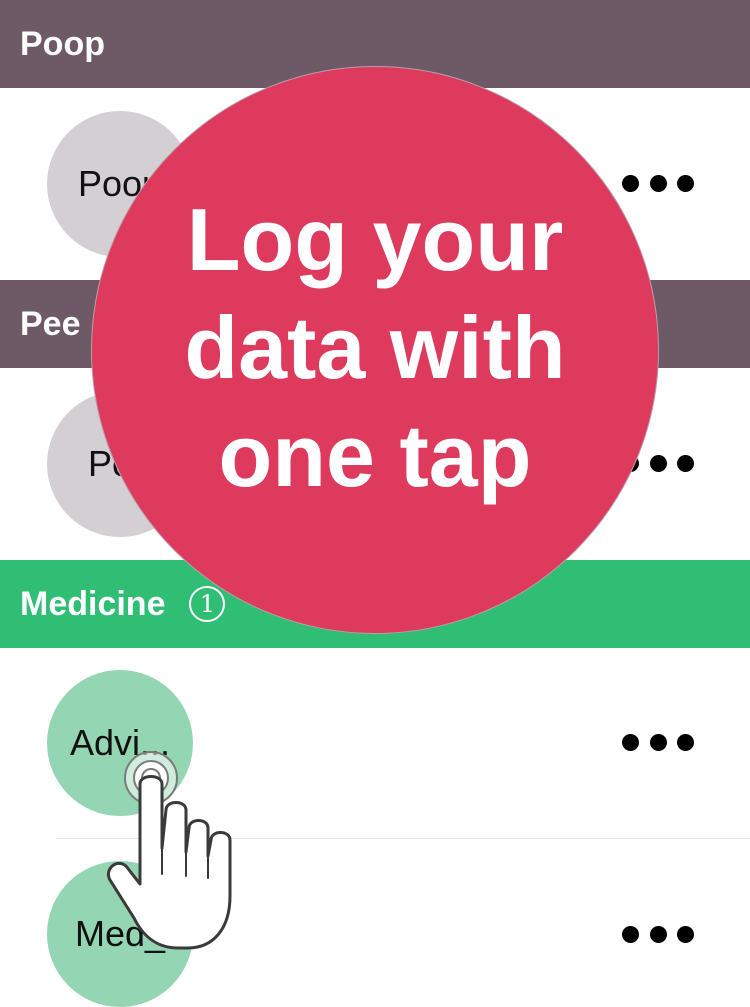 This screenshot has height=1007, width=750. I want to click on tap-hand-icon, so click(169, 850).